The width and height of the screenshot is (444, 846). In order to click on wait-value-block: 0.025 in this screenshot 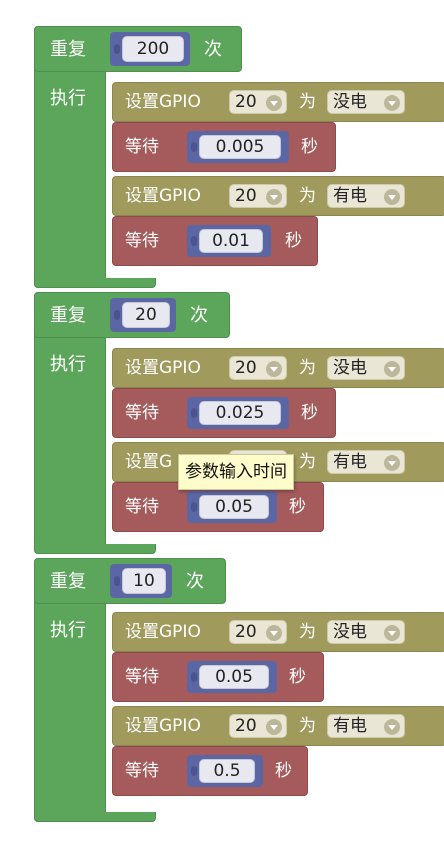, I will do `click(238, 413)`.